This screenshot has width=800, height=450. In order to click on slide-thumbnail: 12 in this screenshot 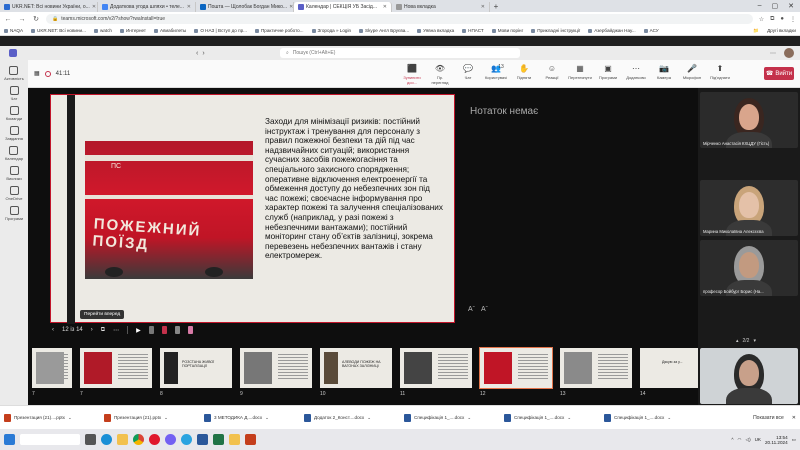, I will do `click(516, 372)`.